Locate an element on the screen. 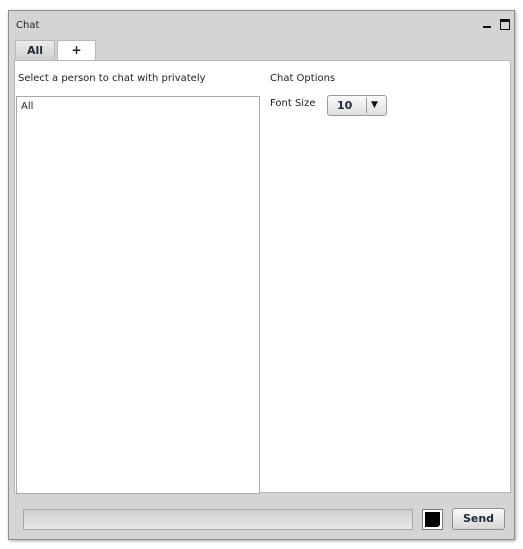 The height and width of the screenshot is (549, 523). title-bar: Chat is located at coordinates (261, 25).